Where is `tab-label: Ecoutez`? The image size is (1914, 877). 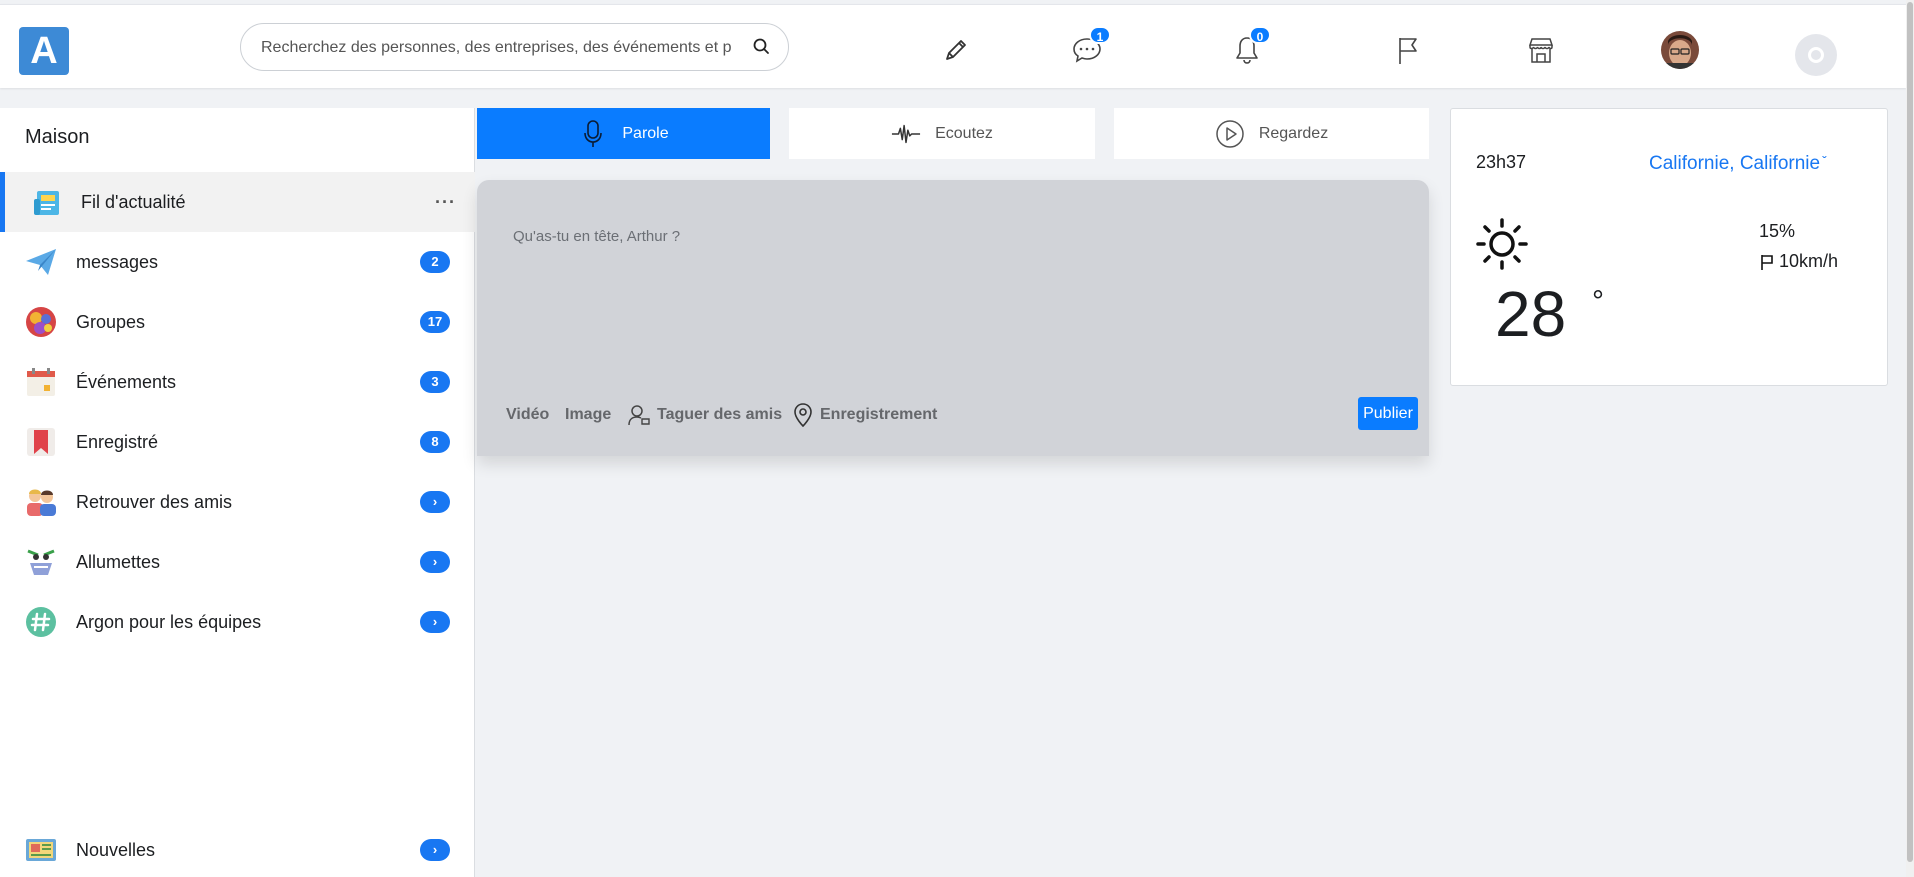
tab-label: Ecoutez is located at coordinates (964, 133).